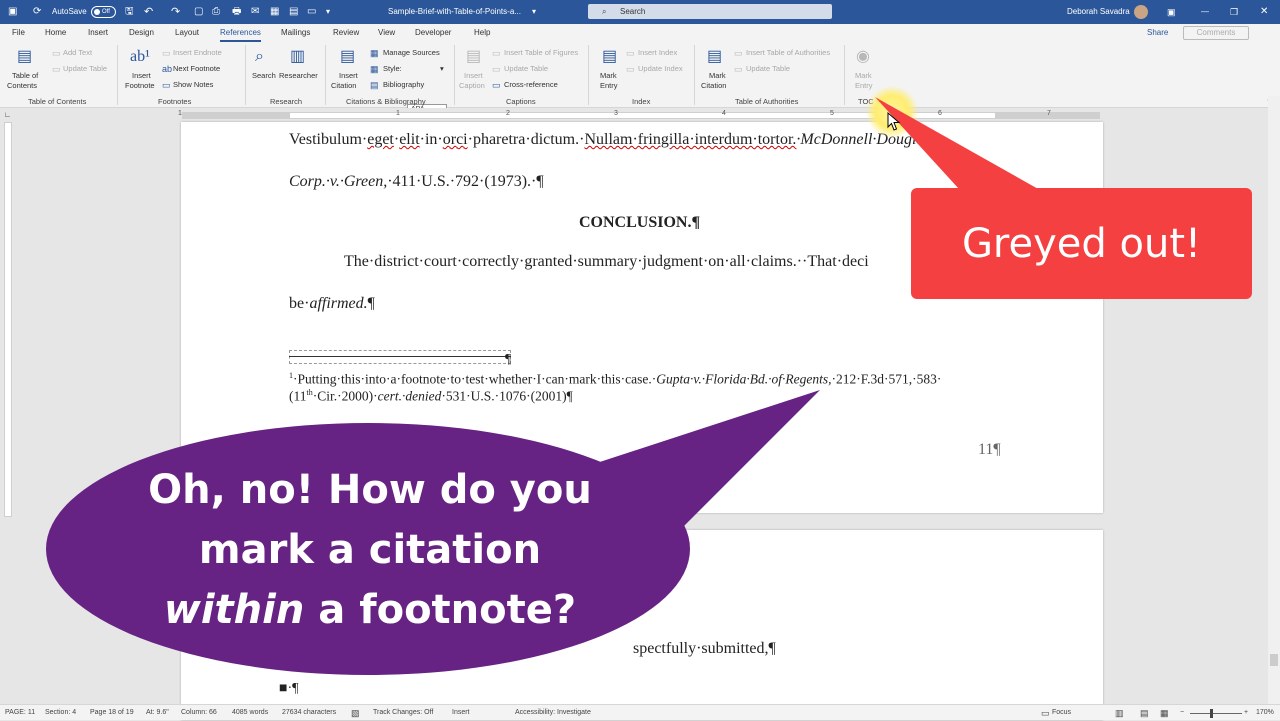 The image size is (1280, 721). I want to click on footnote-separator-box, so click(400, 357).